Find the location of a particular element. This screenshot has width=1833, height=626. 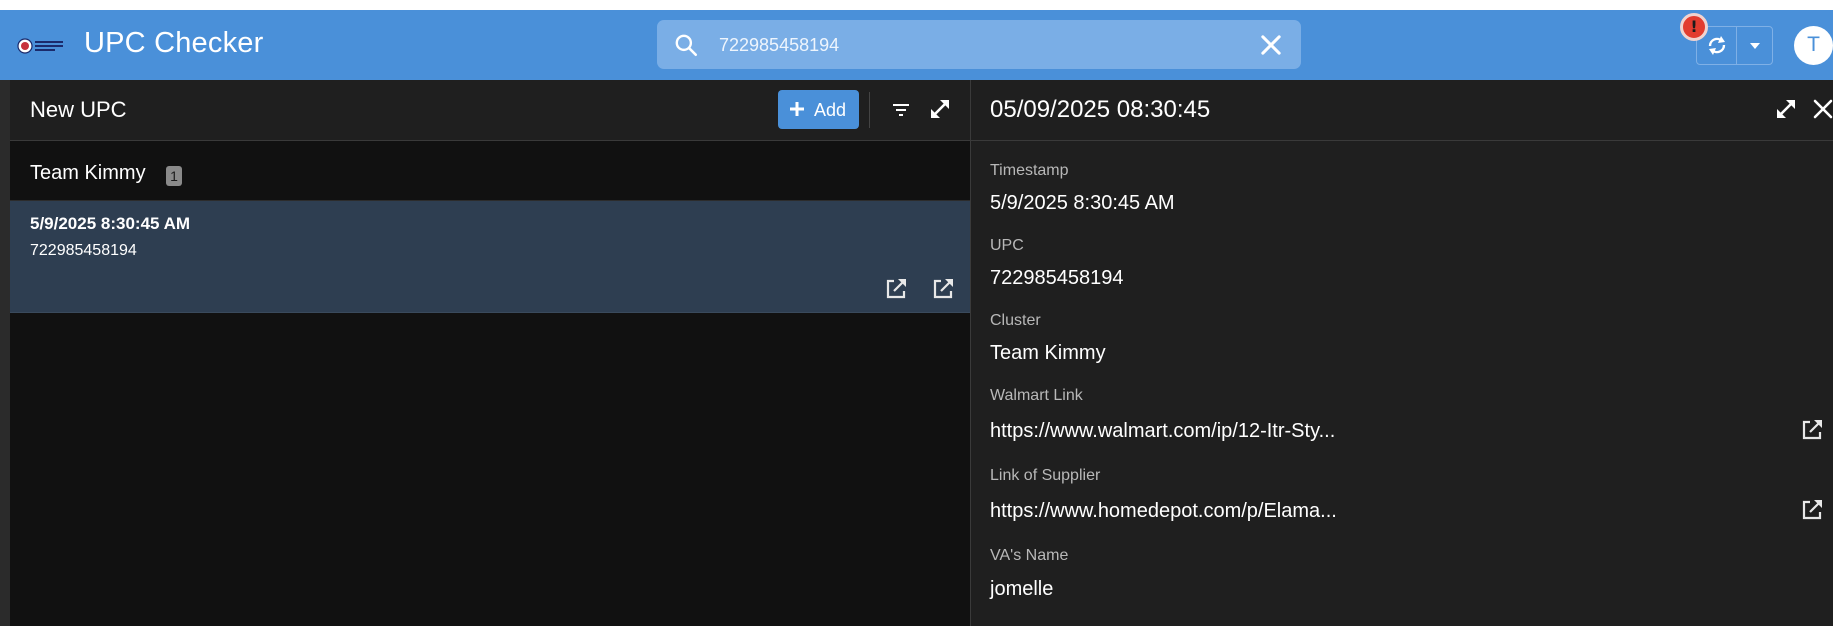

left-scroll-strip is located at coordinates (5, 353).